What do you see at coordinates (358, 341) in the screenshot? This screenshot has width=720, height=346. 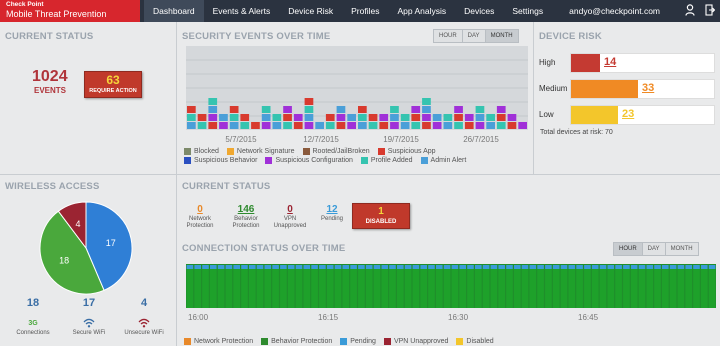 I see `legend-item: Pending` at bounding box center [358, 341].